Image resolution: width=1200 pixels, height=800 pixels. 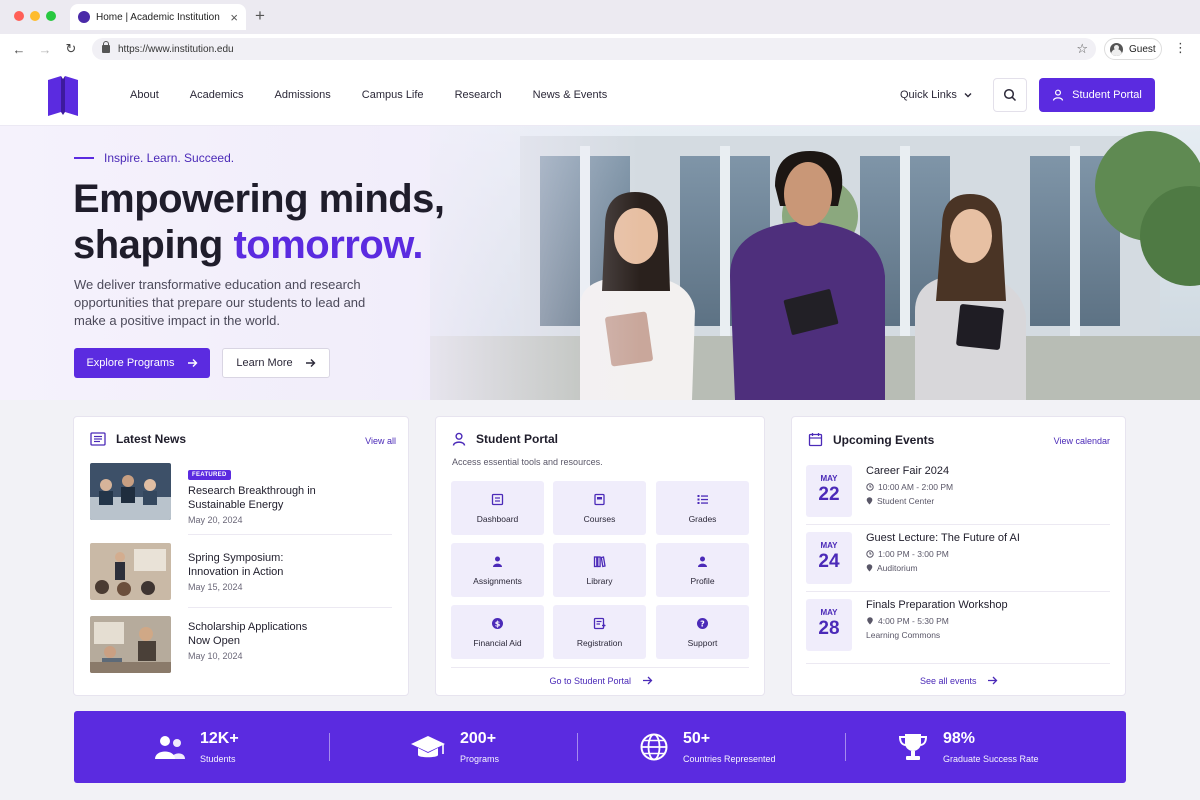 I want to click on student-portal-button: Student Portal, so click(x=1097, y=95).